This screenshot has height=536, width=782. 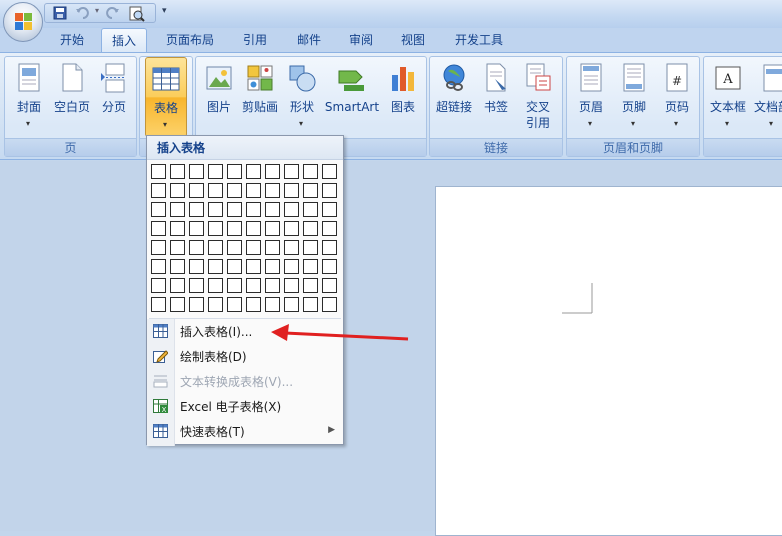 I want to click on cover-page-button: 封面 ▾, so click(x=29, y=97).